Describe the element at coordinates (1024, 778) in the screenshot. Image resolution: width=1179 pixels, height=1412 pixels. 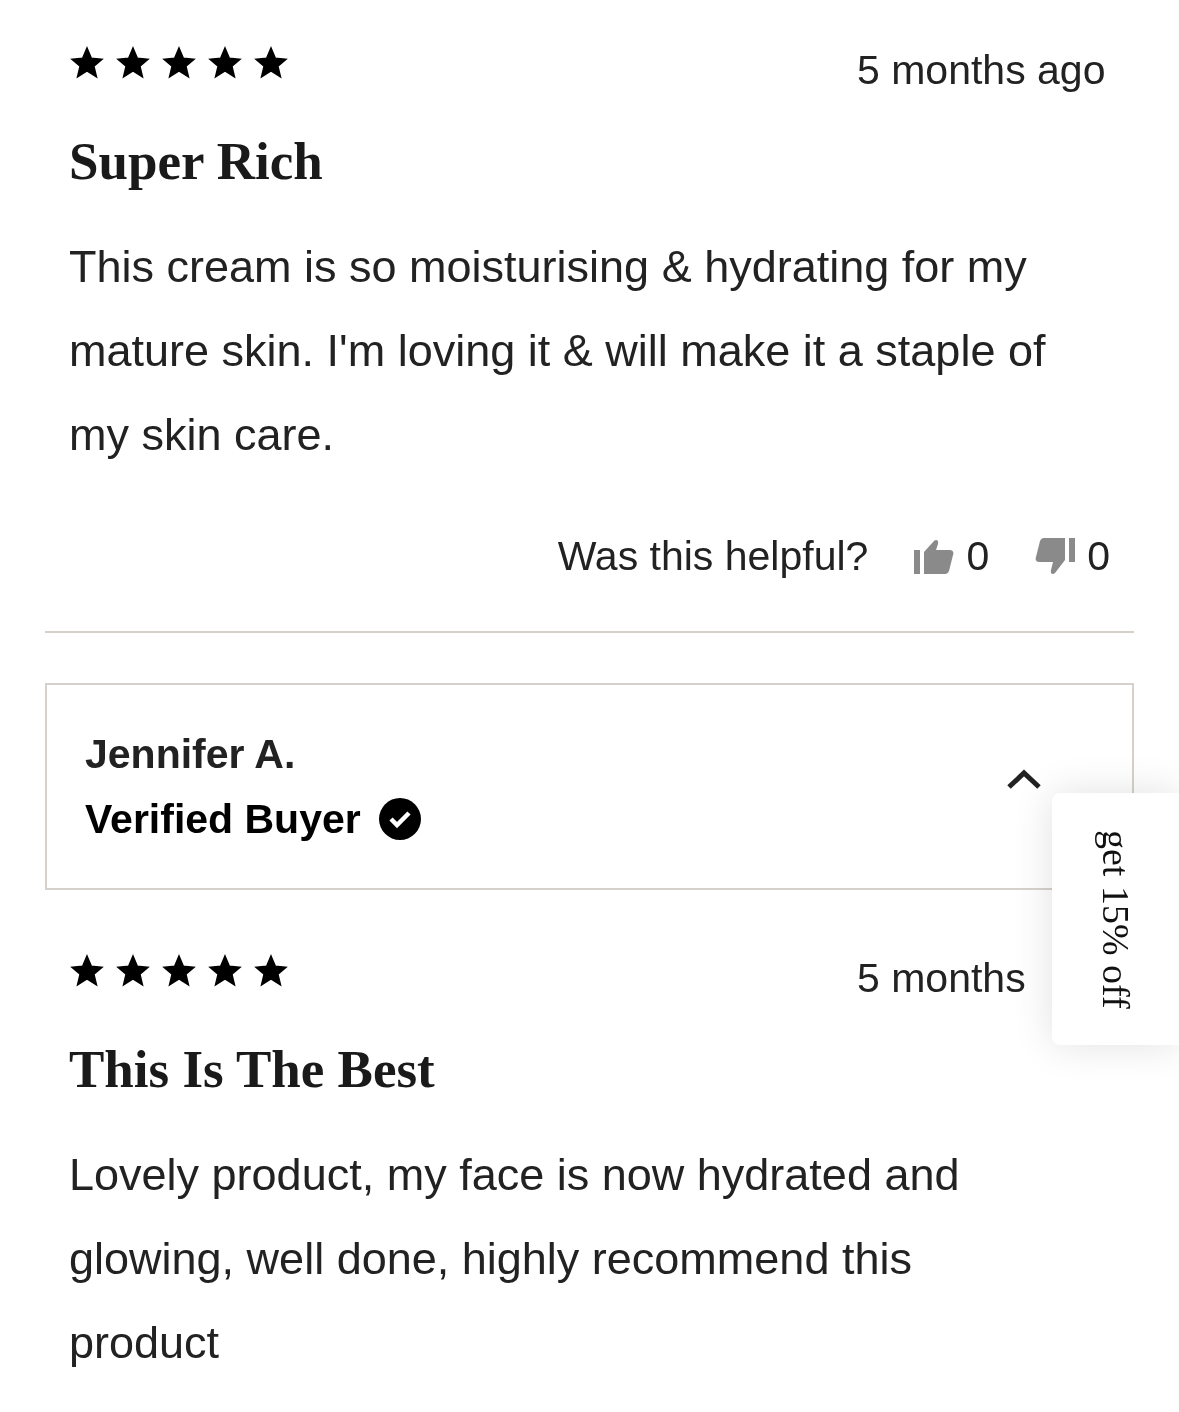
I see `chevron-up-icon` at that location.